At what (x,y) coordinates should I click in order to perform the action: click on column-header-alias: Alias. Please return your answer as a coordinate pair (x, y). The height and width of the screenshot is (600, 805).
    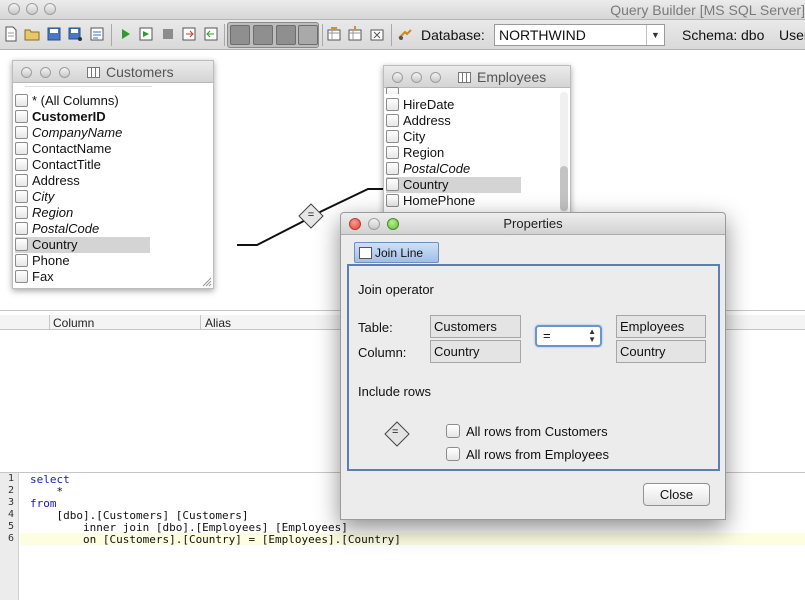
    Looking at the image, I should click on (218, 323).